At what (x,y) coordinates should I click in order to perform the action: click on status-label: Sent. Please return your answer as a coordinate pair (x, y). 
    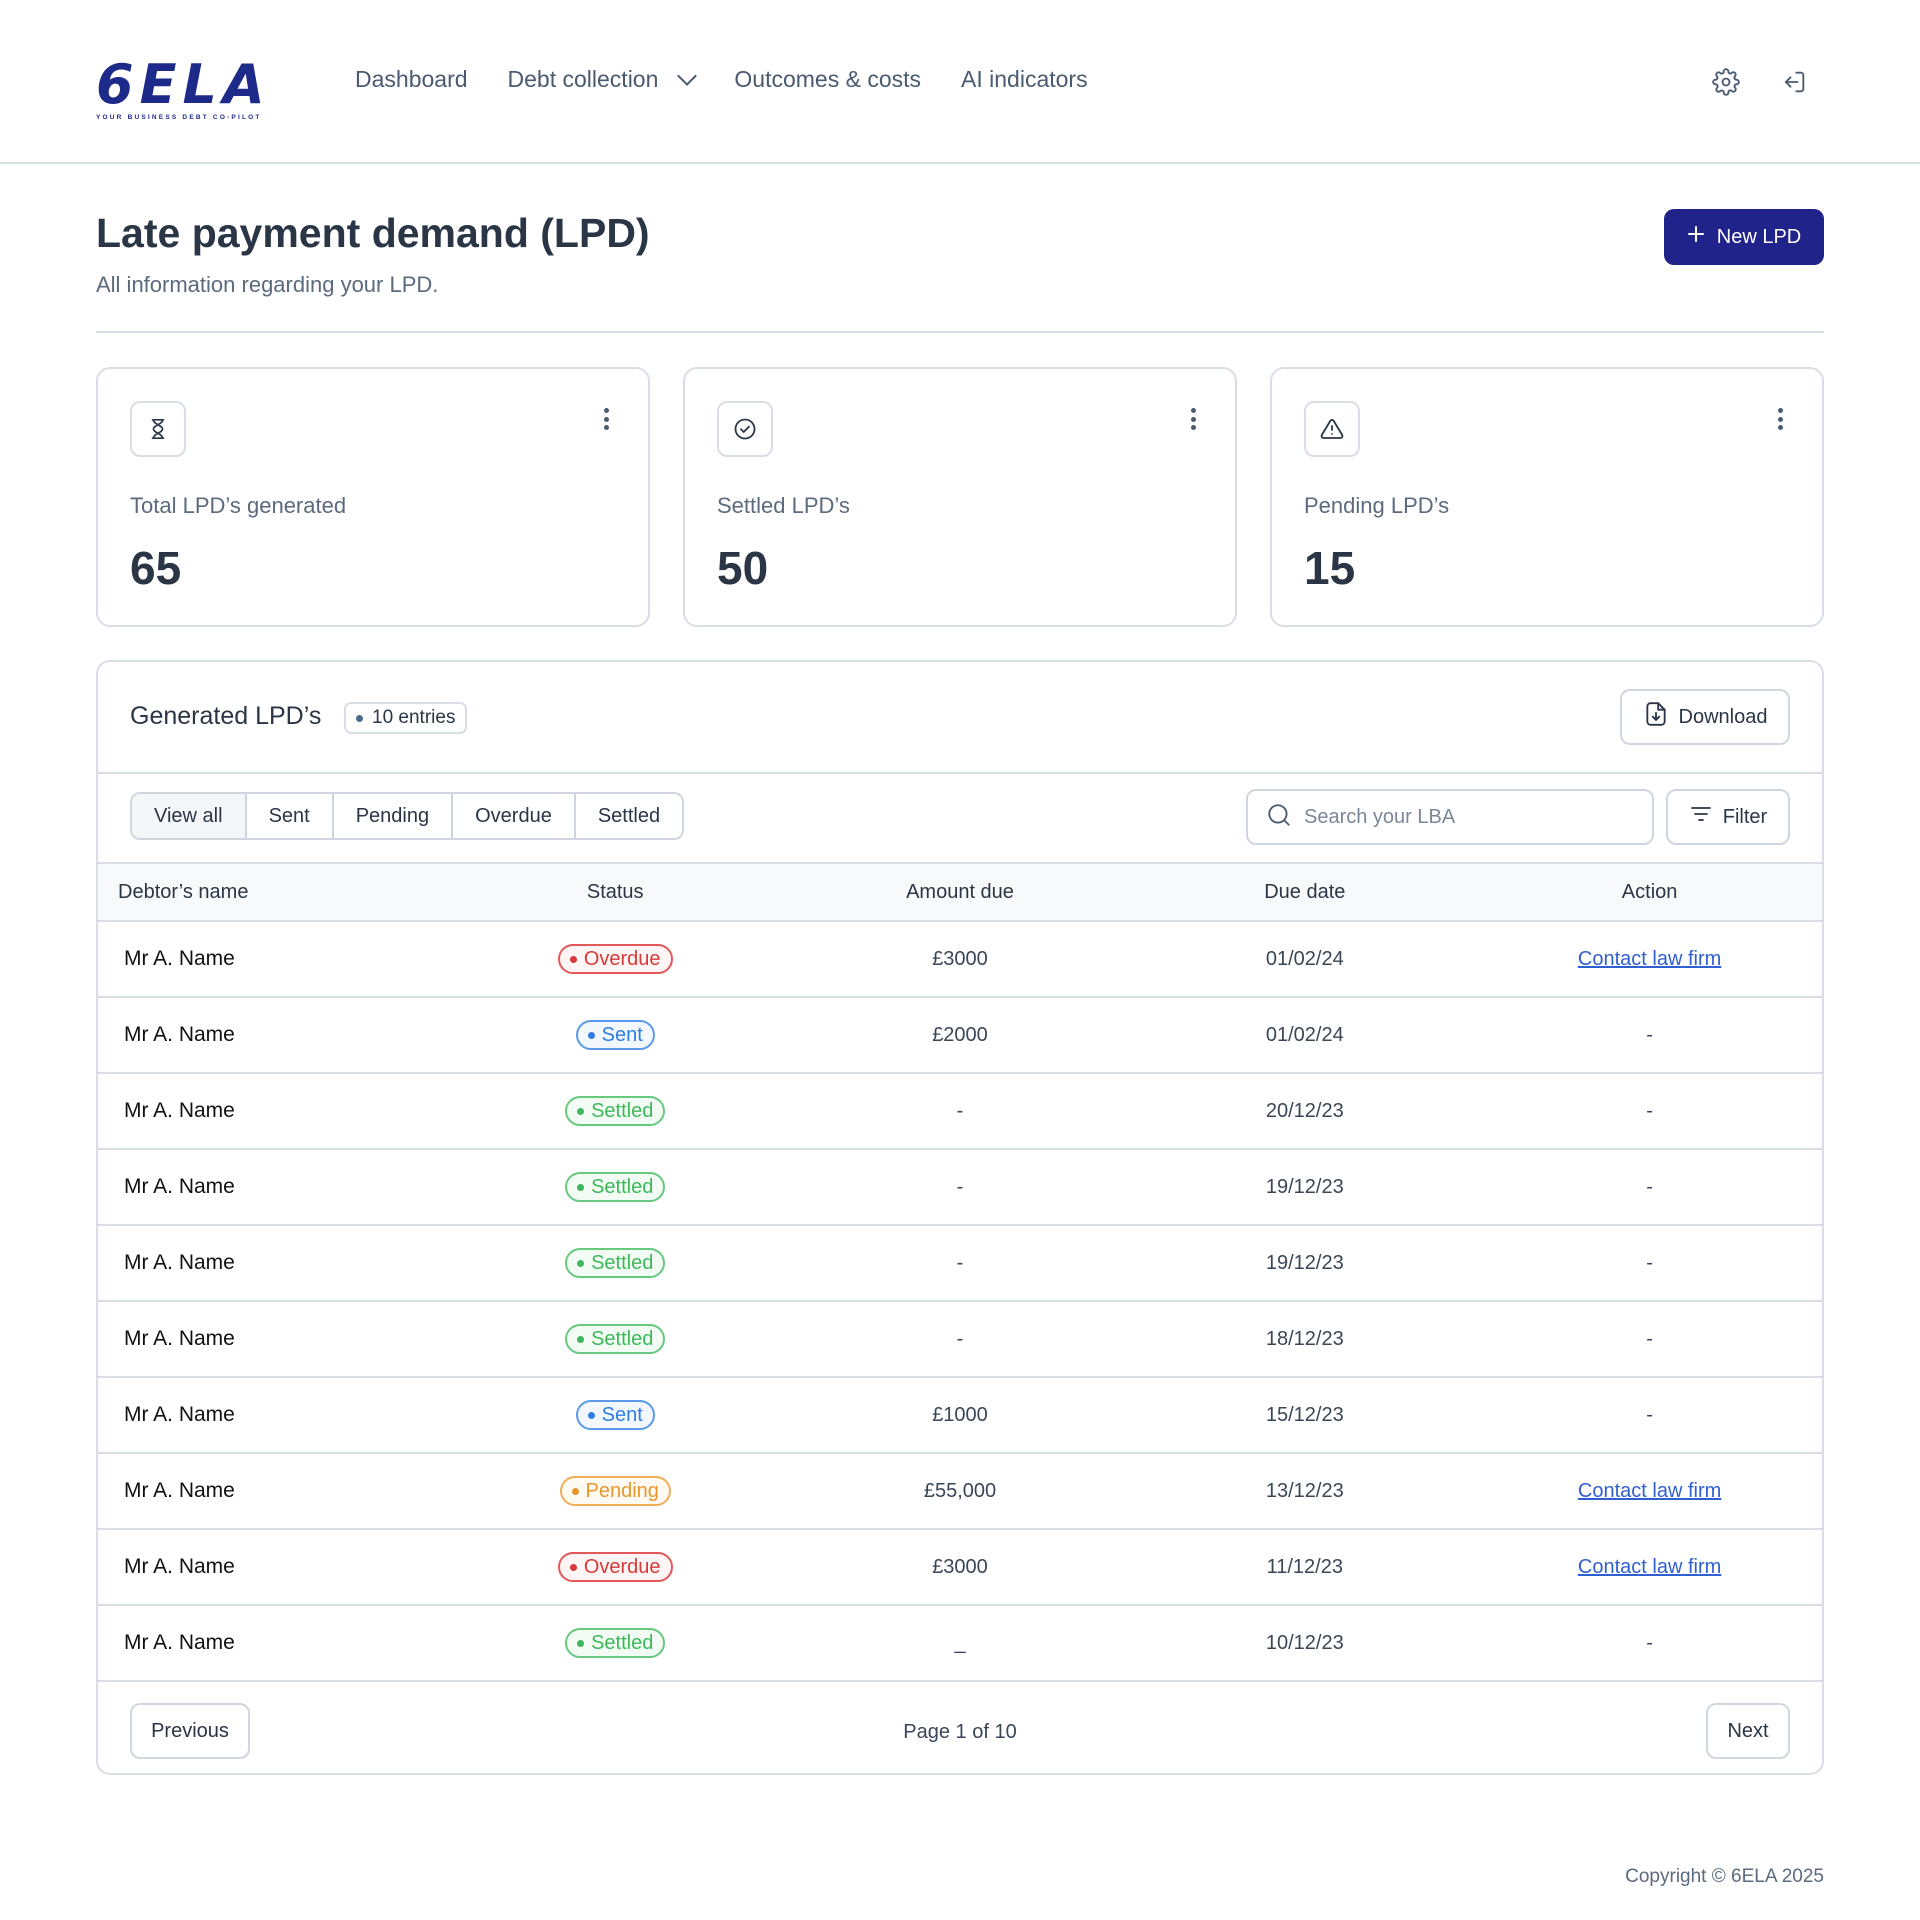
    Looking at the image, I should click on (622, 1034).